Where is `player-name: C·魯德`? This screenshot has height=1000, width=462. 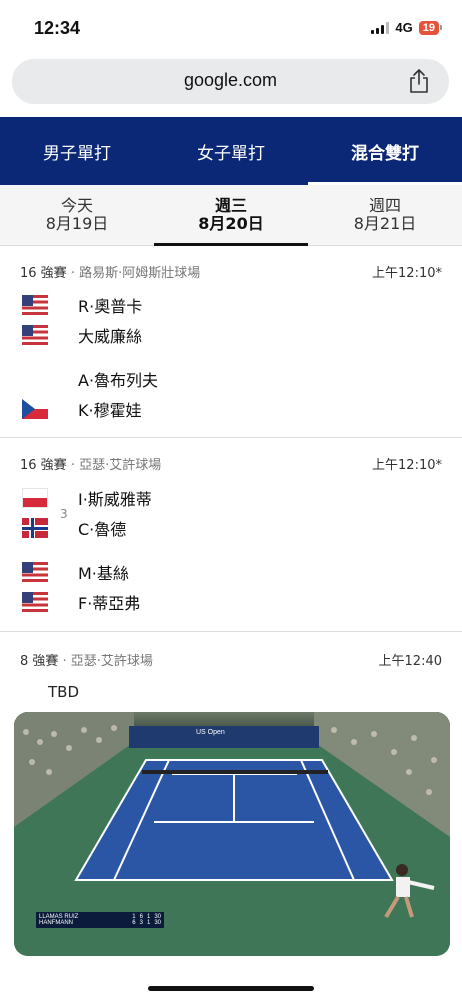
player-name: C·魯德 is located at coordinates (102, 529).